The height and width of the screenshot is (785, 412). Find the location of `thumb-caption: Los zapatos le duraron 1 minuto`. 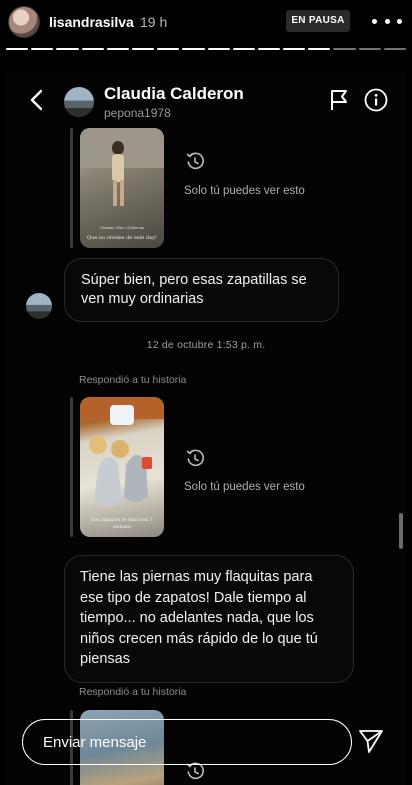

thumb-caption: Los zapatos le duraron 1 minuto is located at coordinates (122, 523).